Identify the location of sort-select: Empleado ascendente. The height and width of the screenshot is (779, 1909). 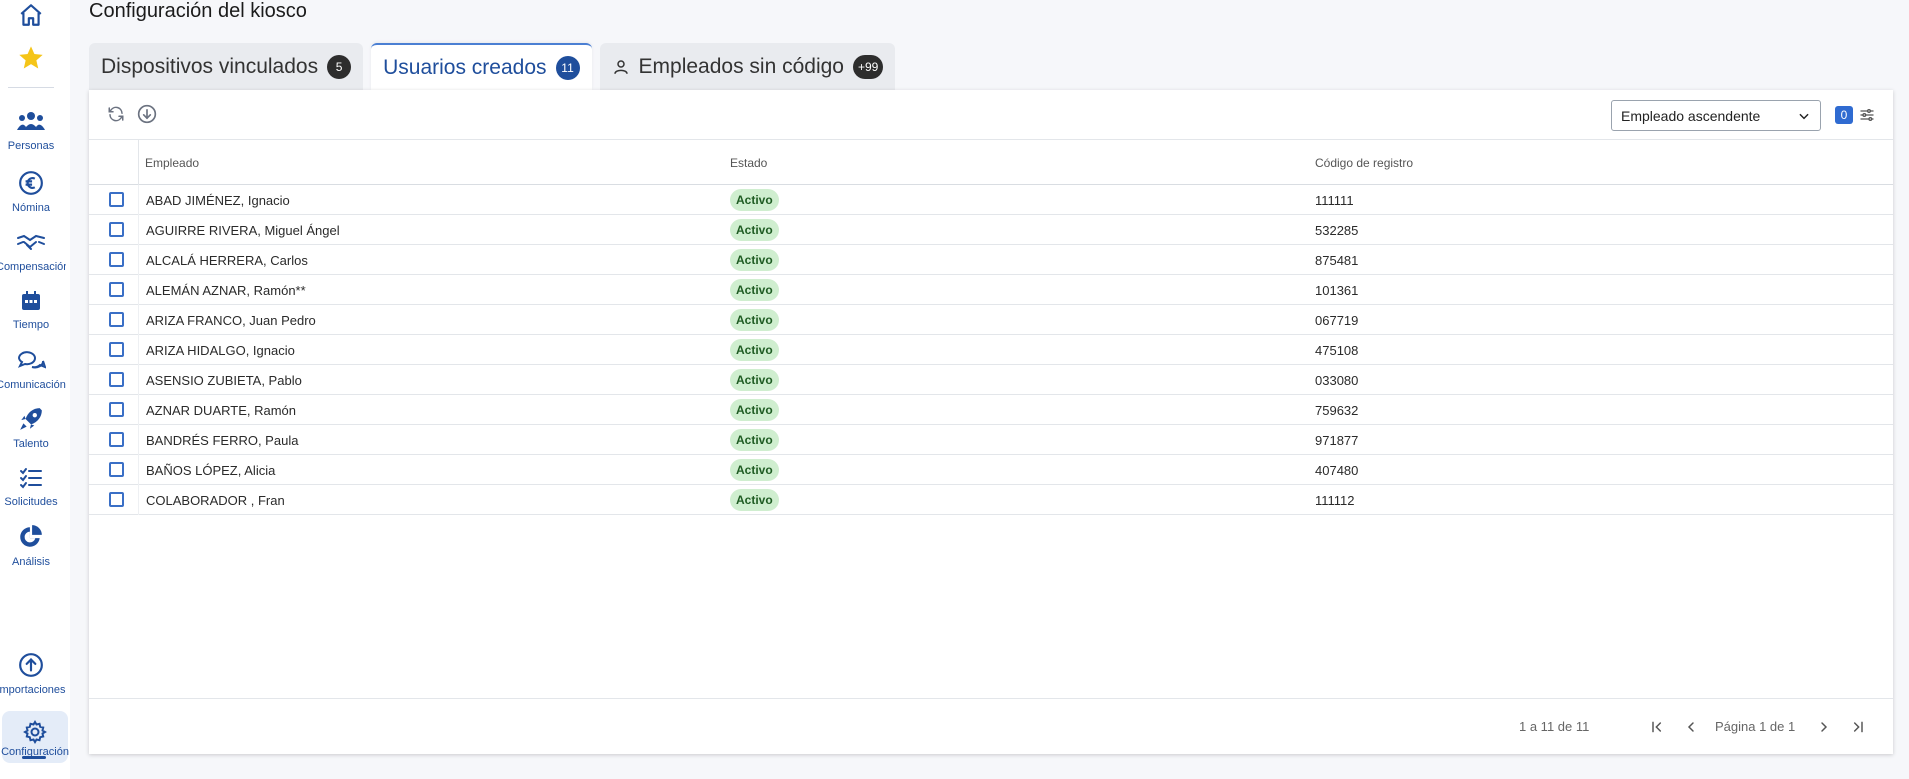
(1716, 115).